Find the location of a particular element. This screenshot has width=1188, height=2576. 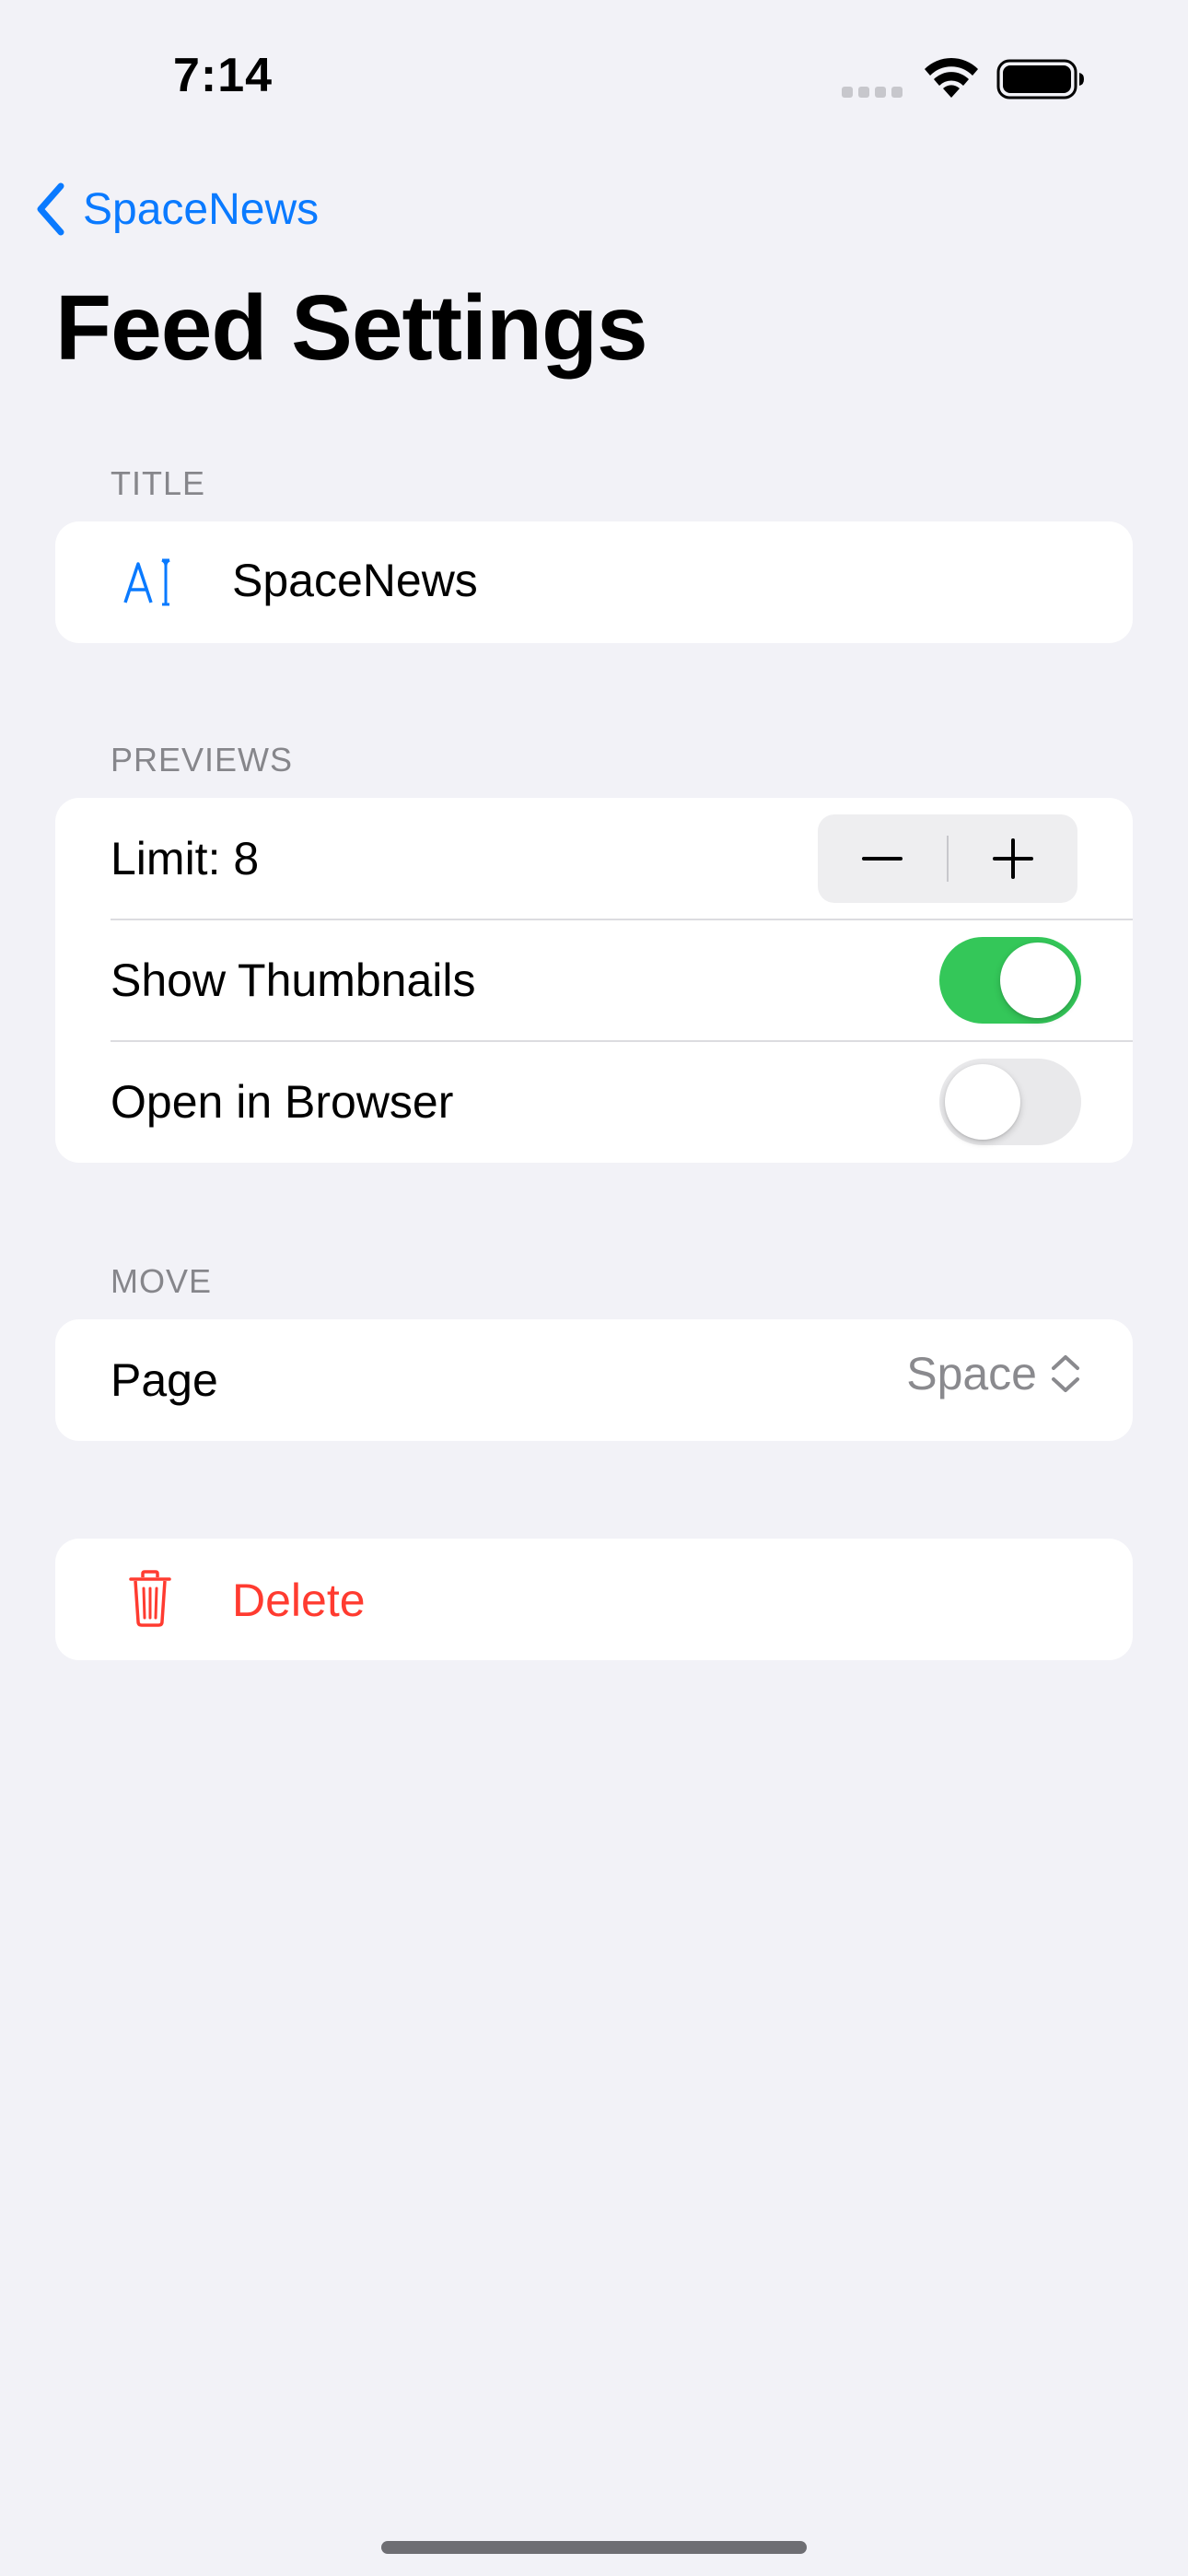

status-time: 7:14 is located at coordinates (223, 75).